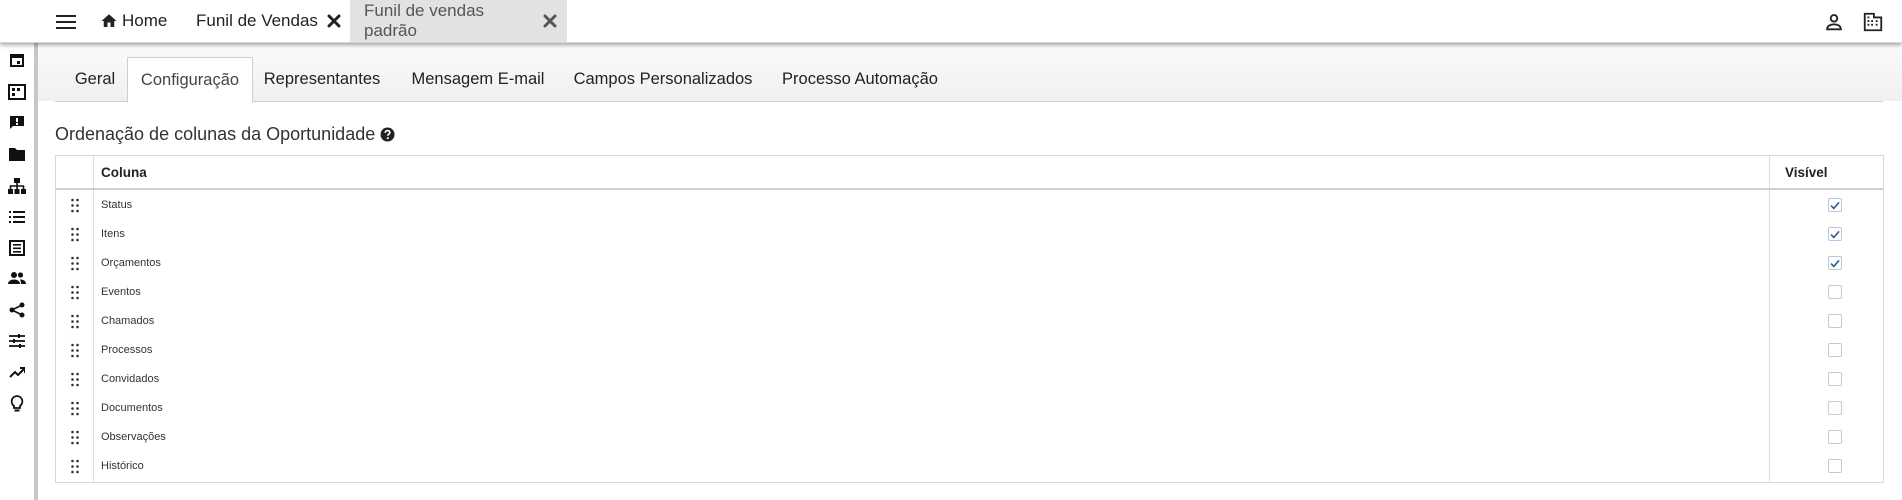  I want to click on tab-geral-label: Geral, so click(95, 78).